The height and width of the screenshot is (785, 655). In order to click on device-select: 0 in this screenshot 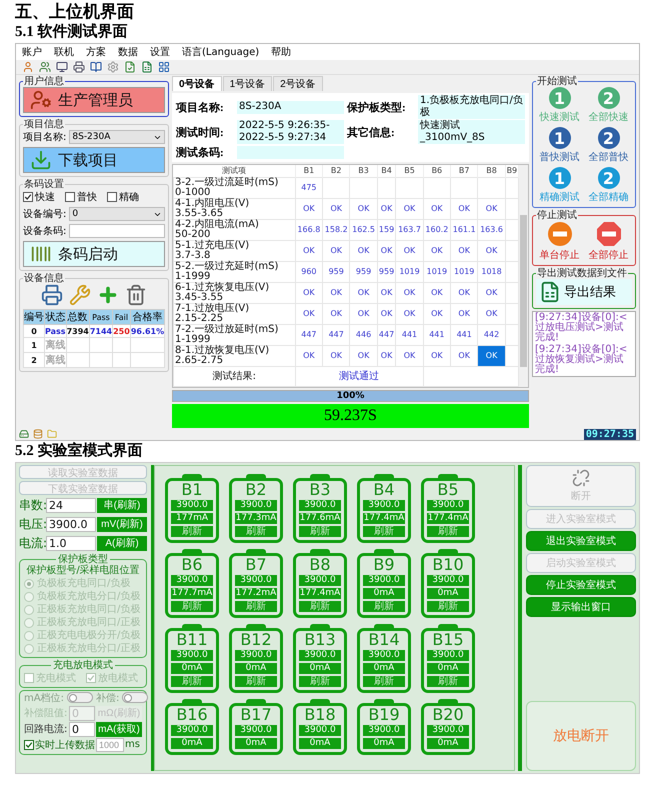, I will do `click(117, 214)`.